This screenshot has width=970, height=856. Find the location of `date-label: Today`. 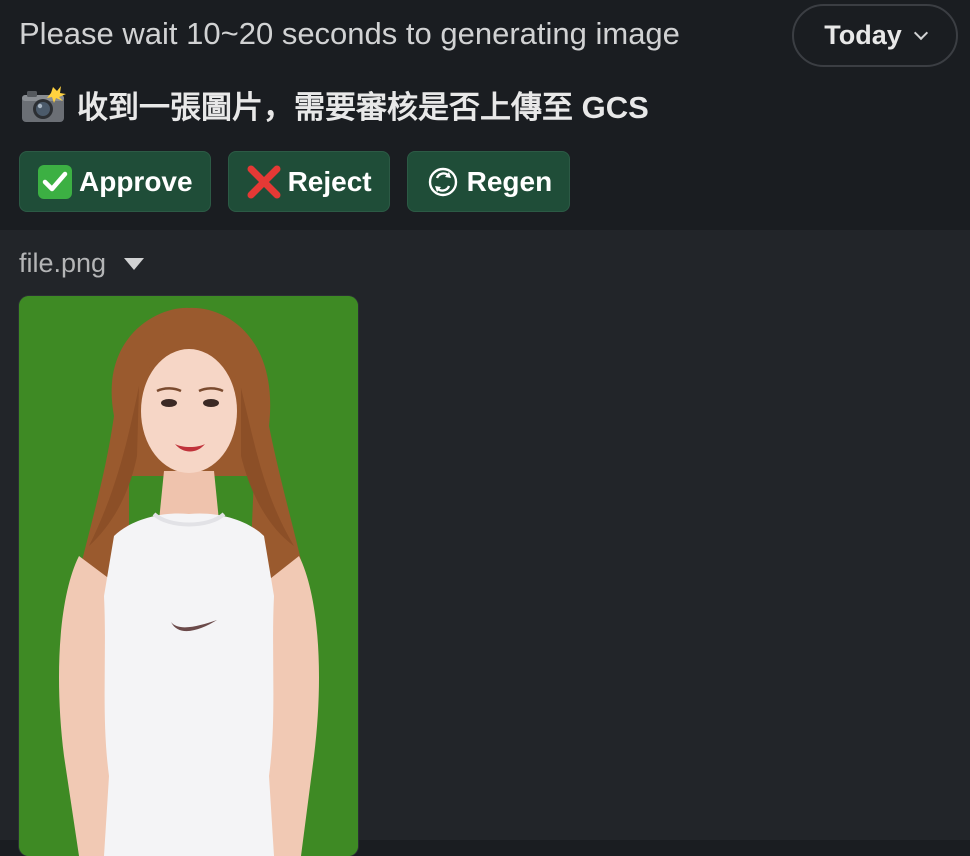

date-label: Today is located at coordinates (863, 35).